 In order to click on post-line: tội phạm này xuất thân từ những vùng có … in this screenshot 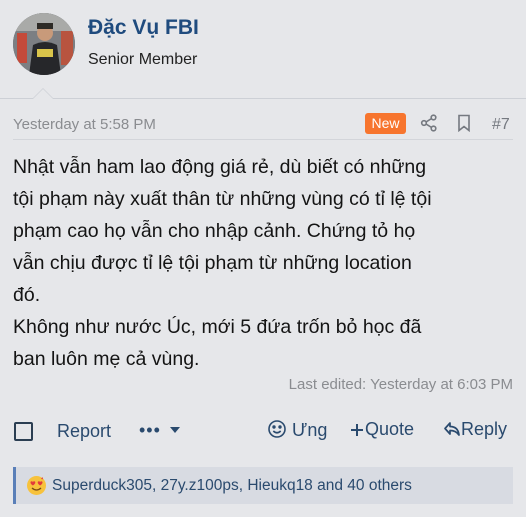, I will do `click(222, 199)`.